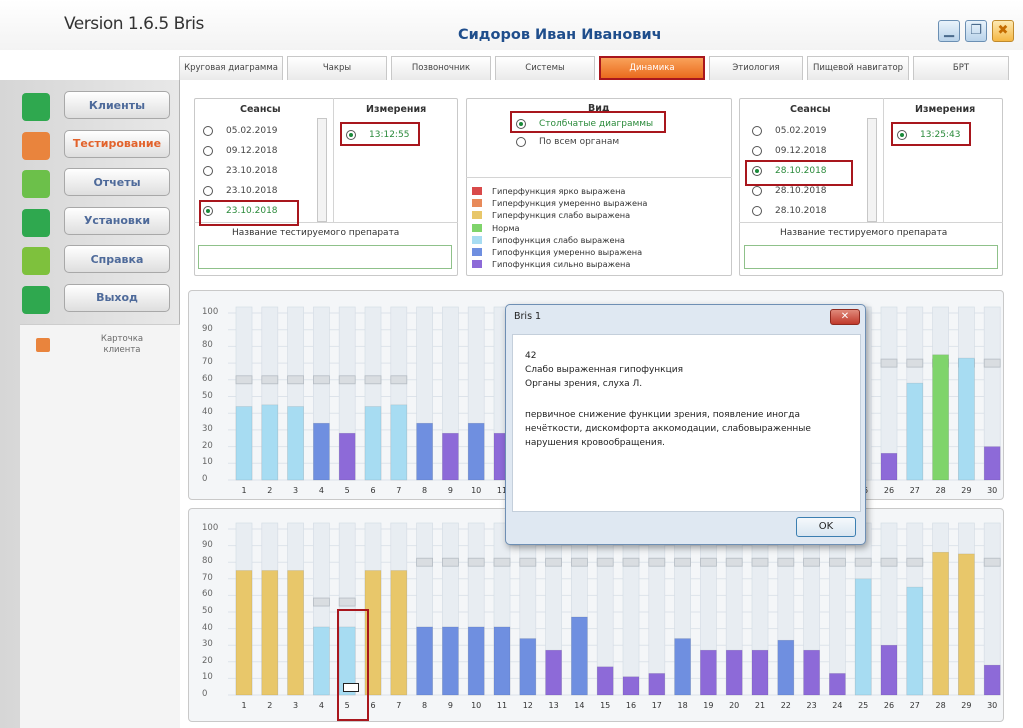 The width and height of the screenshot is (1023, 728). What do you see at coordinates (117, 182) in the screenshot?
I see `sidebar-button-3: Отчеты` at bounding box center [117, 182].